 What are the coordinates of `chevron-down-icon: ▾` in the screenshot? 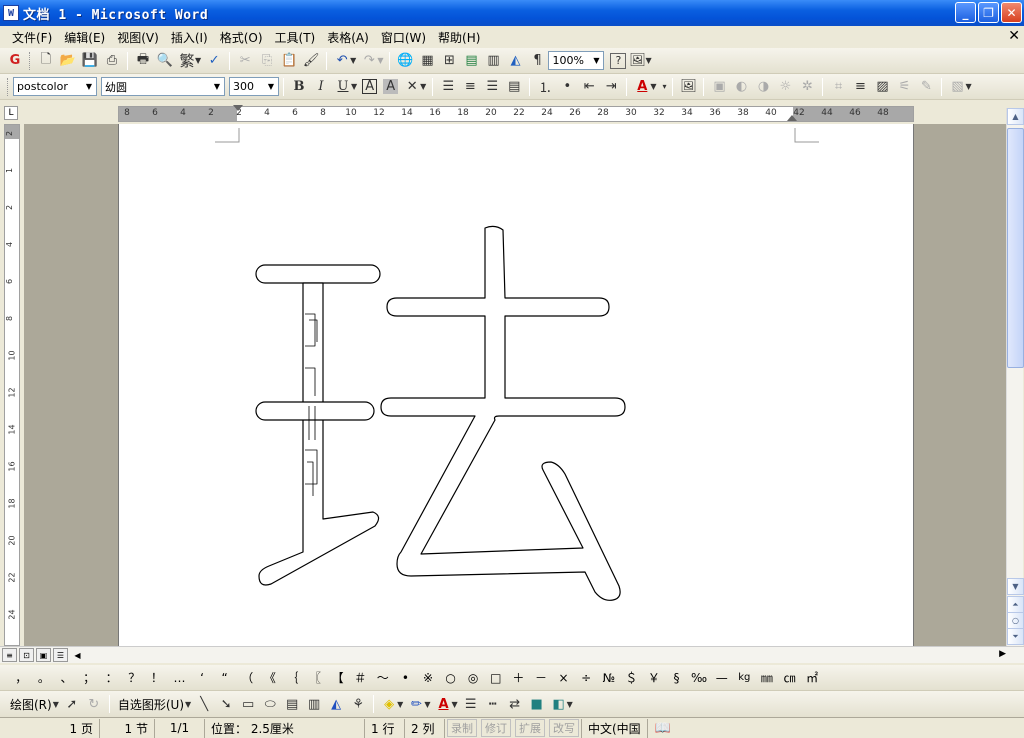 It's located at (664, 86).